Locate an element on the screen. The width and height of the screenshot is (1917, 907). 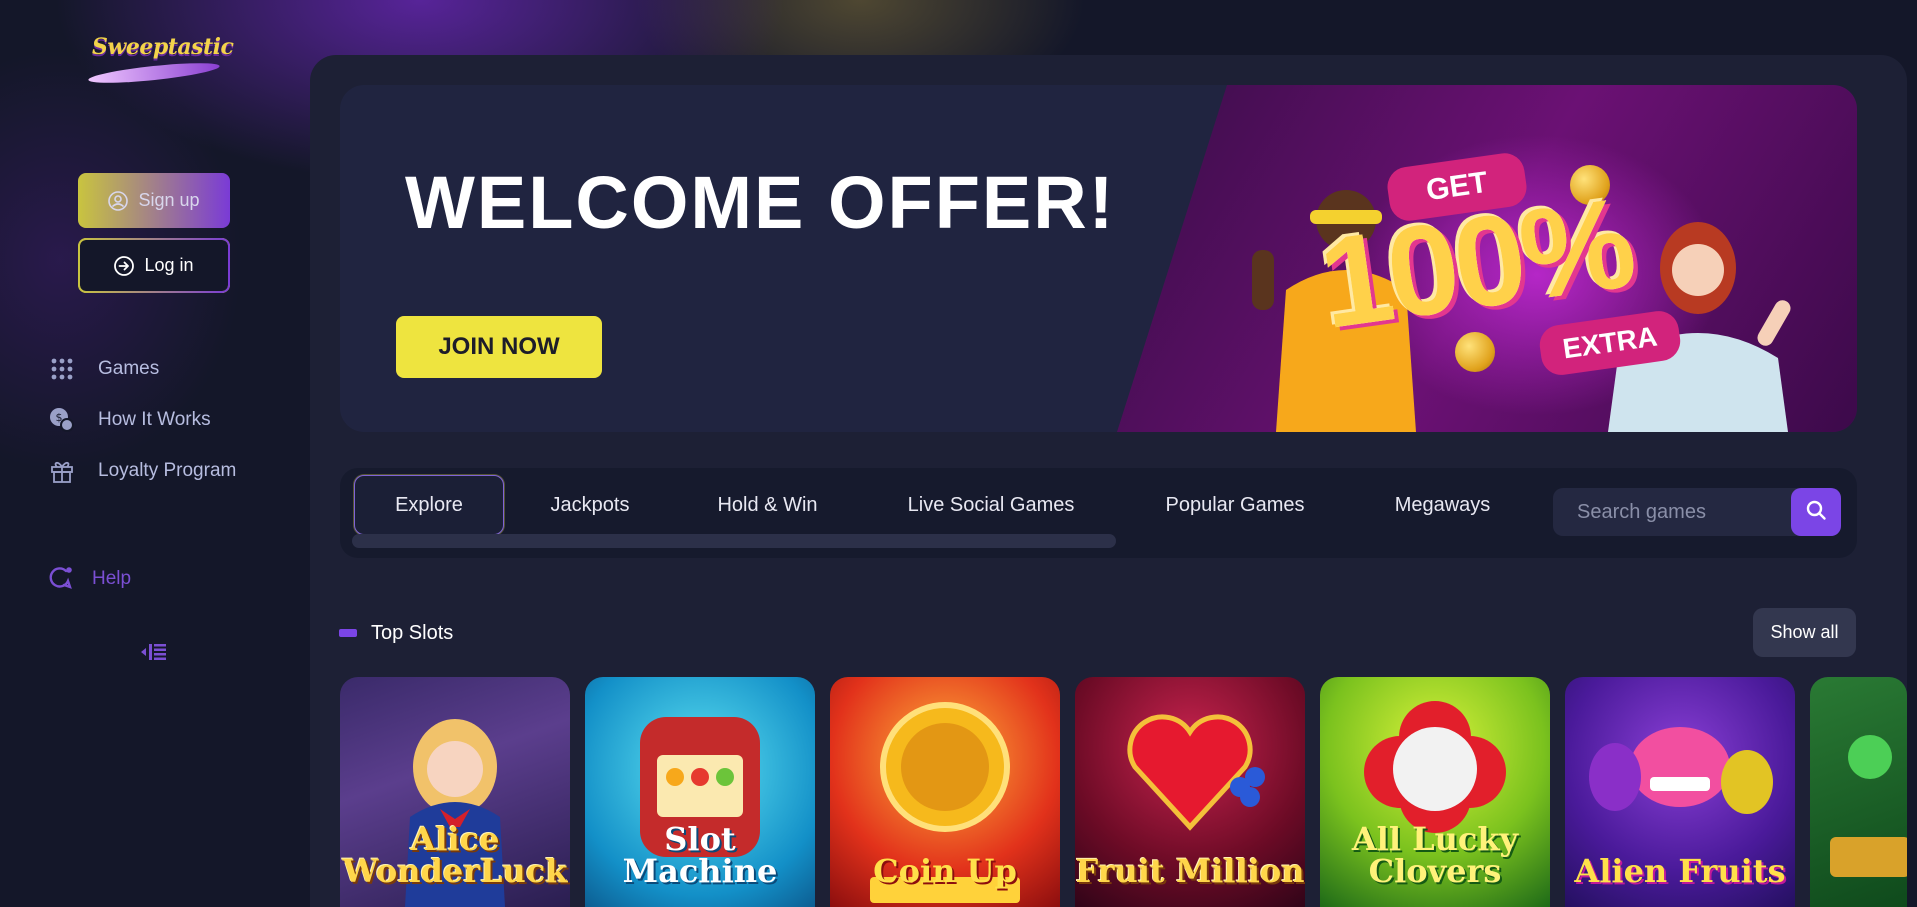
collapse-sidebar-icon is located at coordinates (154, 654).